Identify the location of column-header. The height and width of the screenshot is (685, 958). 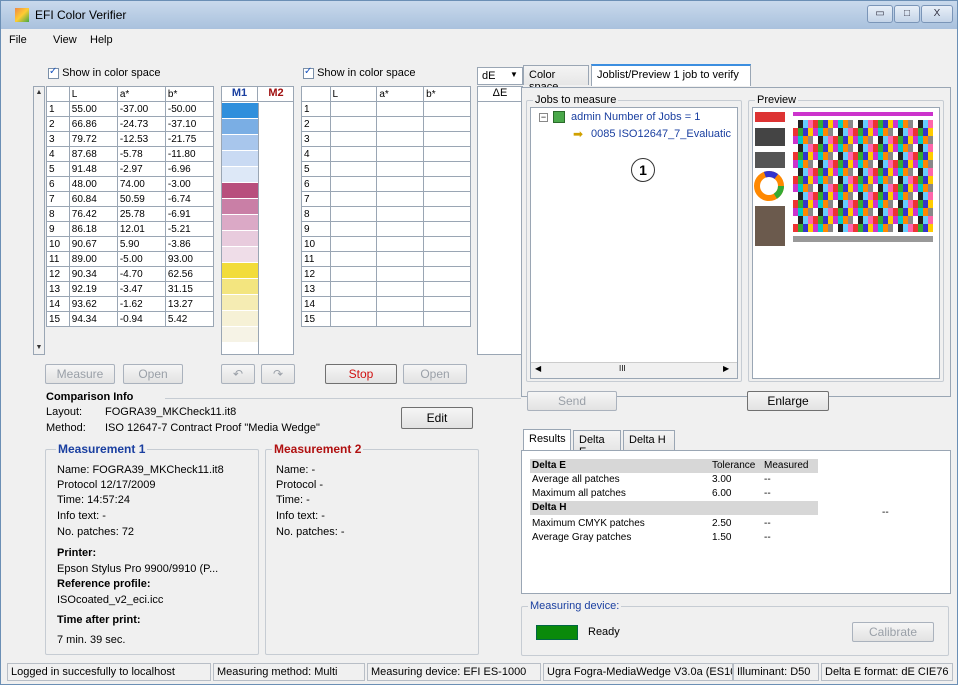
(58, 94).